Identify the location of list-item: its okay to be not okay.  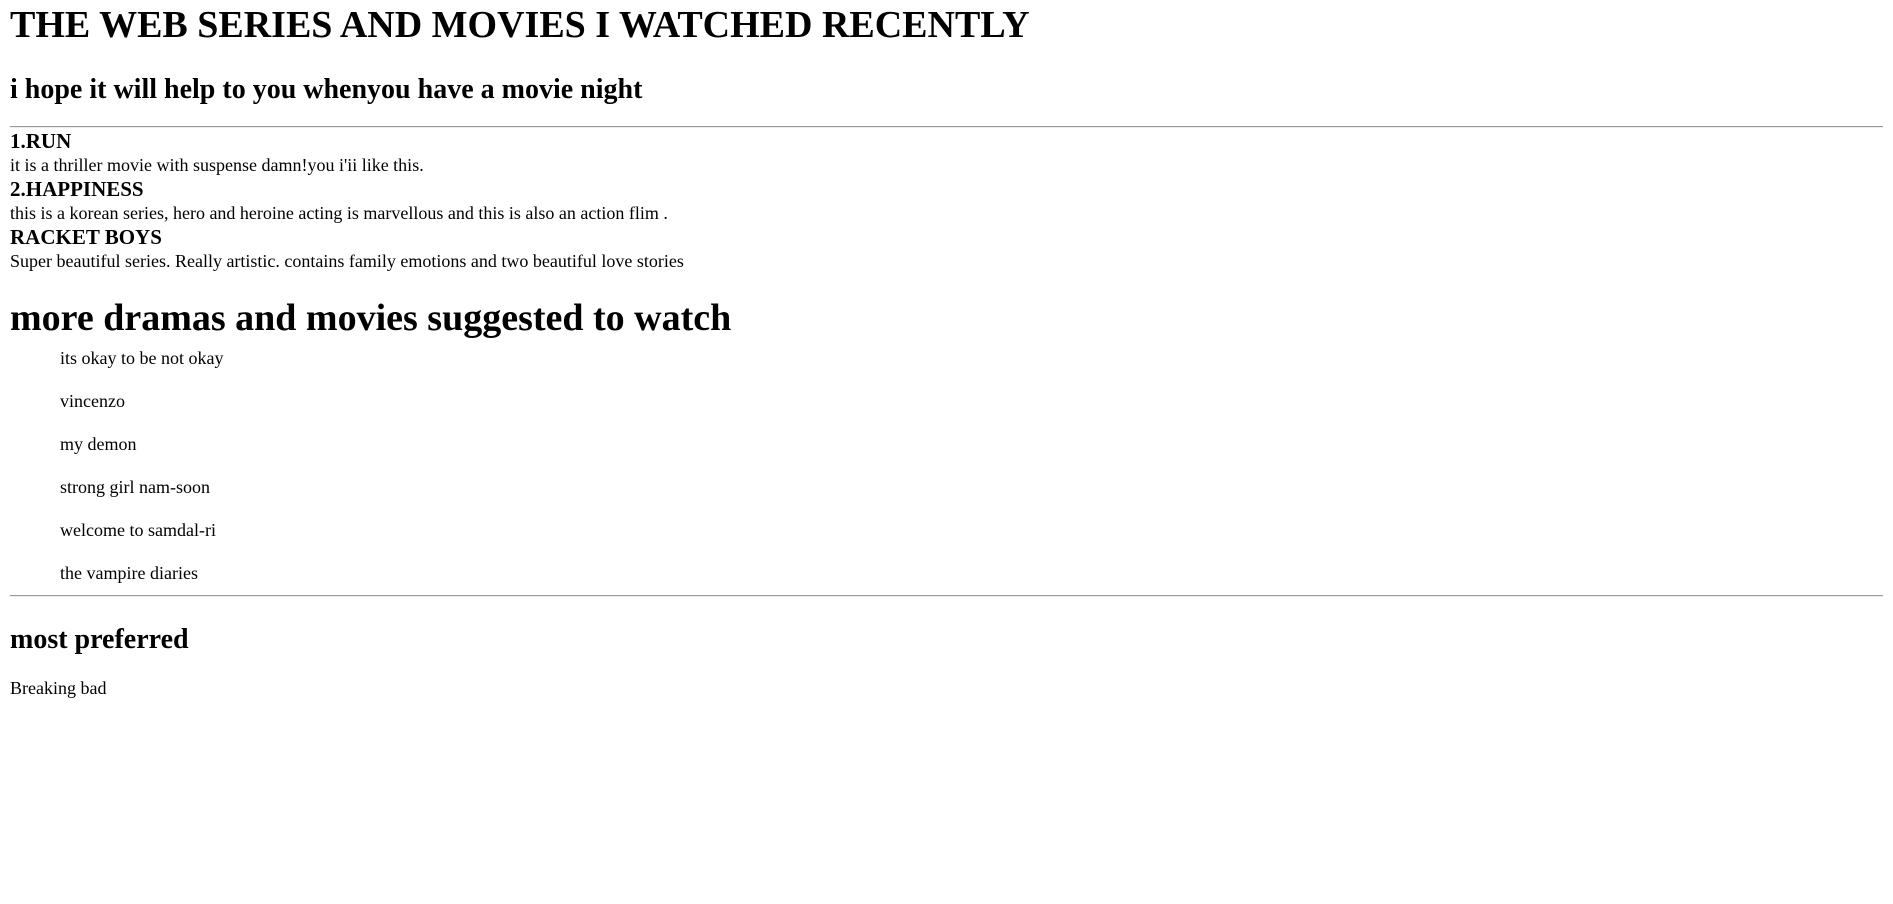
(142, 358).